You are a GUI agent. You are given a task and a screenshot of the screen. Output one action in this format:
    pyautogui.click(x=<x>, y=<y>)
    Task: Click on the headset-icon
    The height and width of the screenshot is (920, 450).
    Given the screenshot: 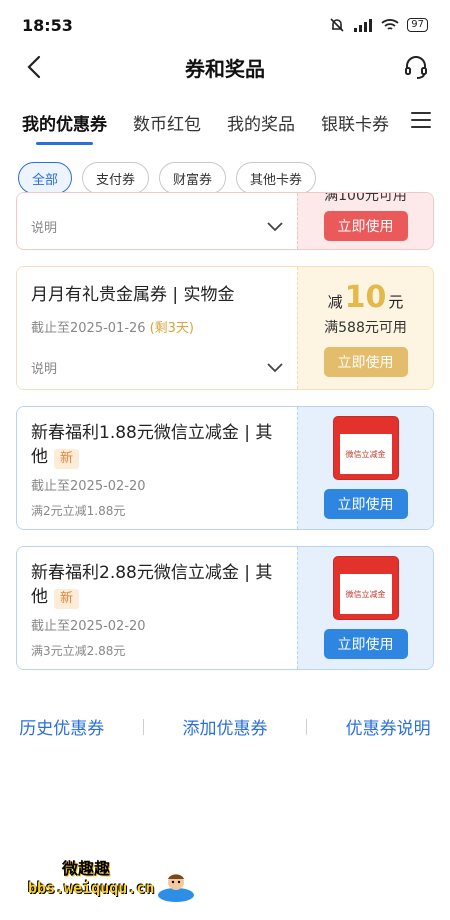 What is the action you would take?
    pyautogui.click(x=416, y=67)
    